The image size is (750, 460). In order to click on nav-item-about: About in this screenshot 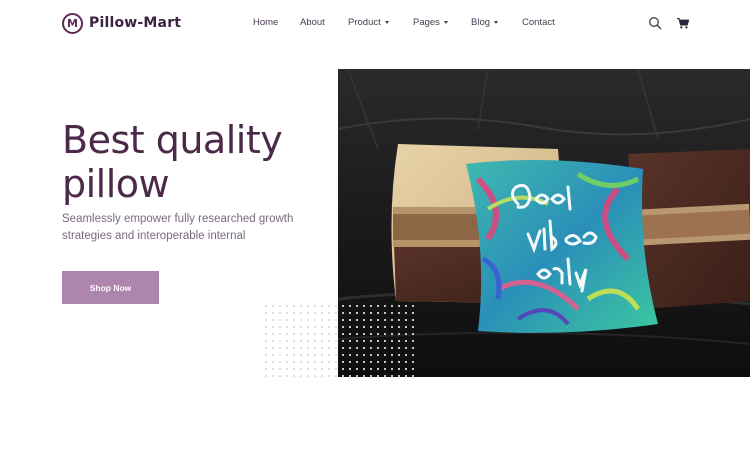, I will do `click(312, 22)`.